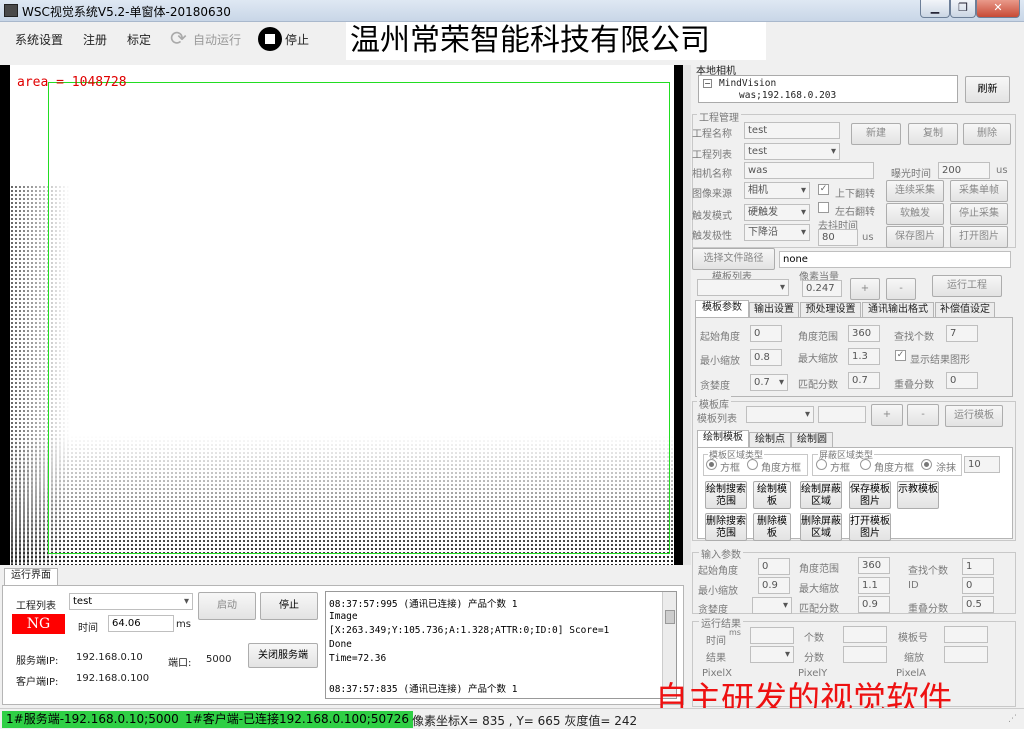 The width and height of the screenshot is (1024, 729). Describe the element at coordinates (830, 309) in the screenshot. I see `tab-preprocess: 预处理设置` at that location.